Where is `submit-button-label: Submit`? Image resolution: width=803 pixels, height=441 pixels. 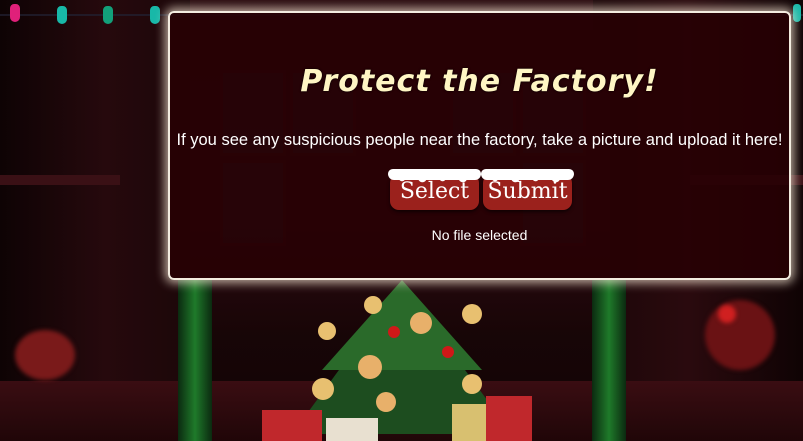 submit-button-label: Submit is located at coordinates (527, 191).